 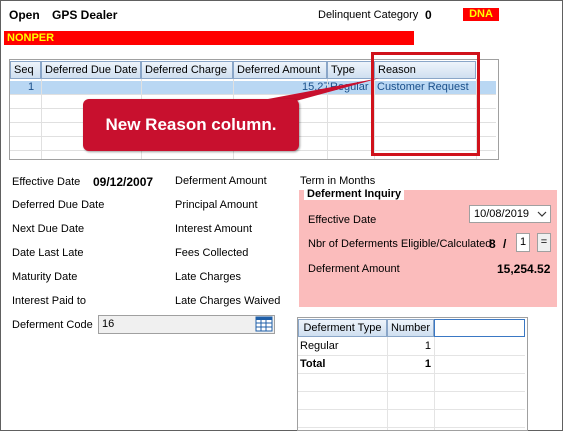 What do you see at coordinates (523, 242) in the screenshot?
I see `calculated-count-field: 1` at bounding box center [523, 242].